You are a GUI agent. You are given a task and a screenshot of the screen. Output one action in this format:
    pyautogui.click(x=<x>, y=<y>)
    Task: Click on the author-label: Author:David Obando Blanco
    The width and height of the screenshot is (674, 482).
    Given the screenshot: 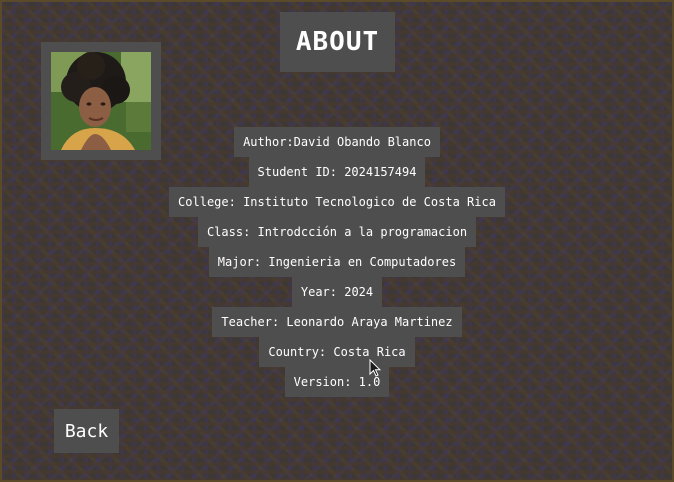 What is the action you would take?
    pyautogui.click(x=337, y=142)
    